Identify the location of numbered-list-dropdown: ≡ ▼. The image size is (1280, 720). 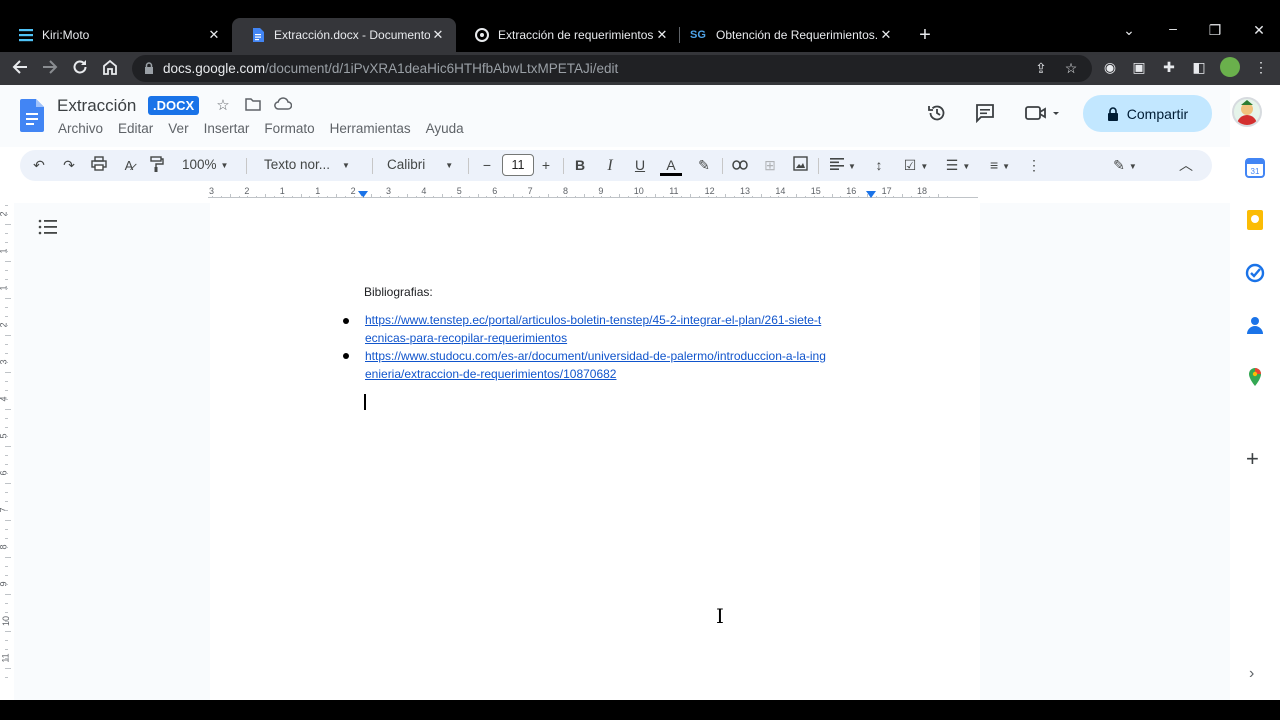
(1000, 166).